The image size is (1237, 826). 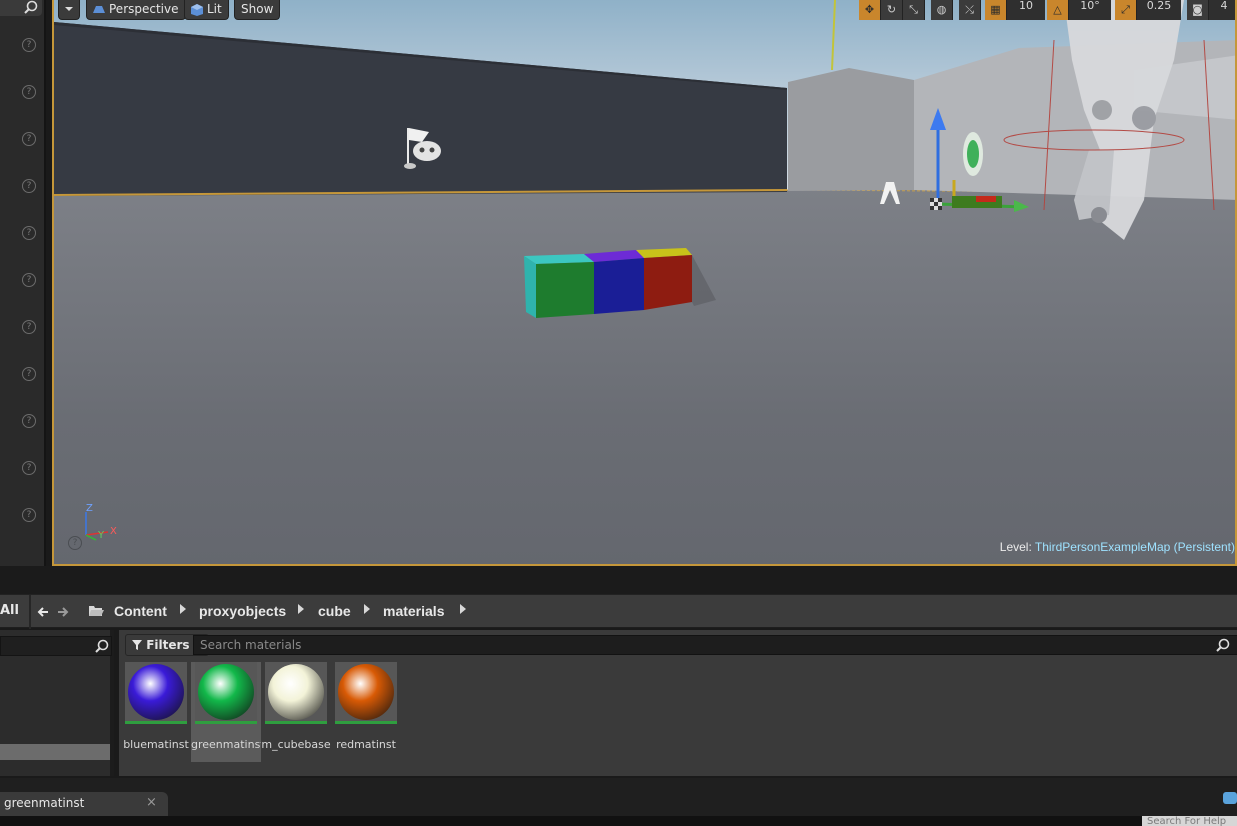 What do you see at coordinates (214, 9) in the screenshot?
I see `lit-label: Lit` at bounding box center [214, 9].